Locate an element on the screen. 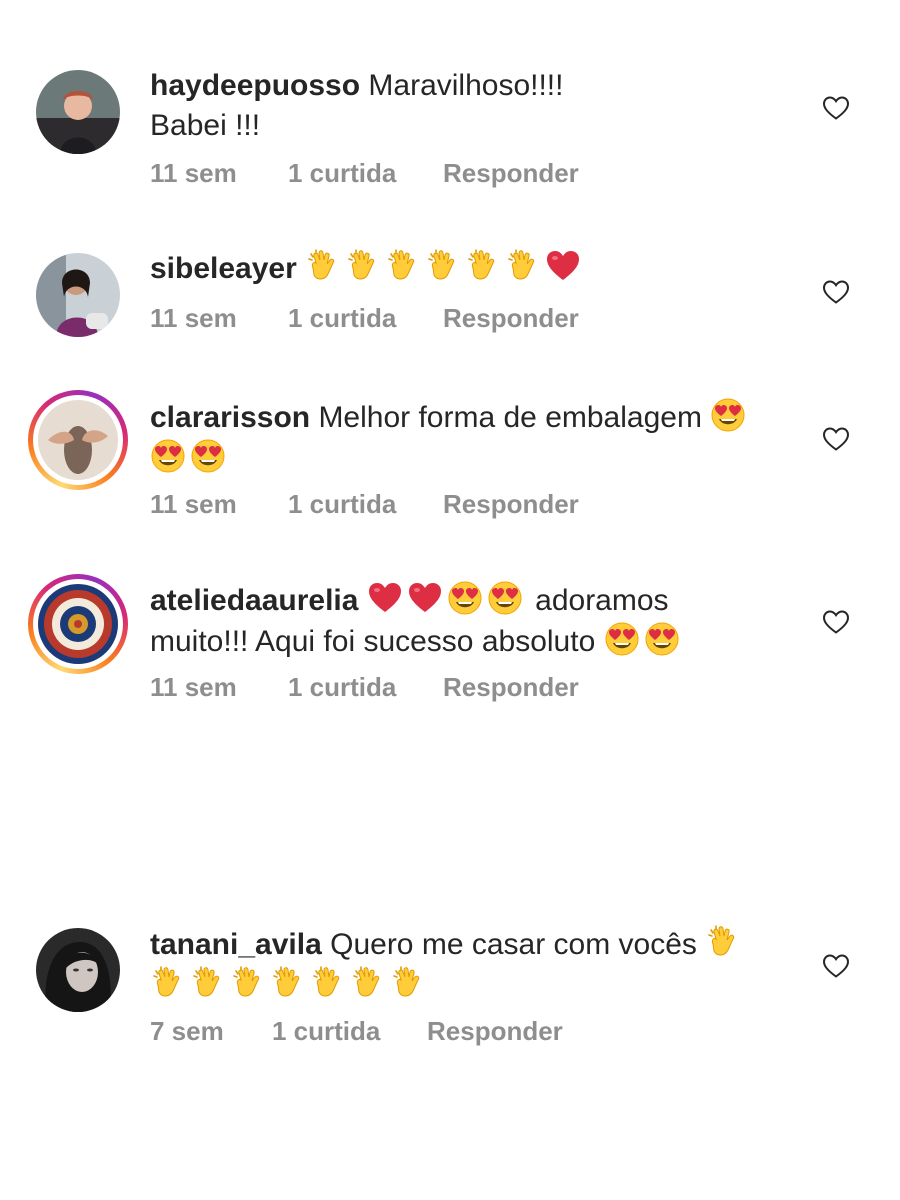  comment-username: tanani_avila is located at coordinates (236, 944).